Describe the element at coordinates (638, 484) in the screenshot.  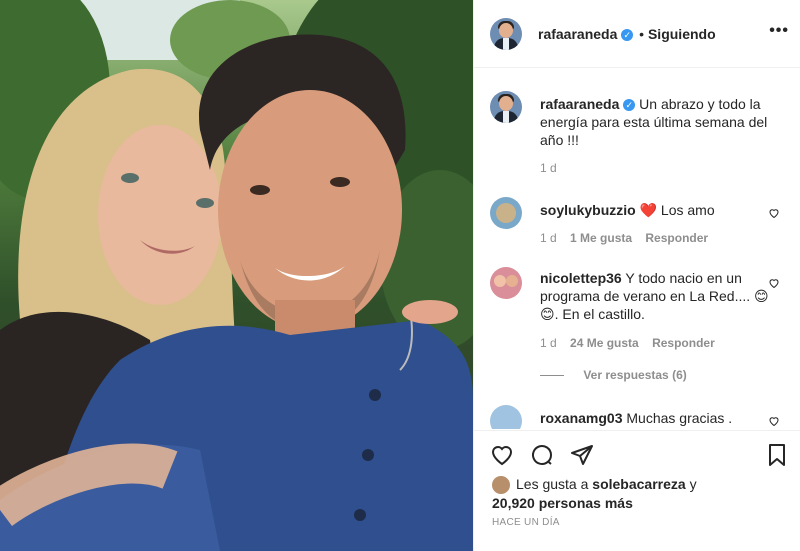
I see `liker-username: solebacarreza` at that location.